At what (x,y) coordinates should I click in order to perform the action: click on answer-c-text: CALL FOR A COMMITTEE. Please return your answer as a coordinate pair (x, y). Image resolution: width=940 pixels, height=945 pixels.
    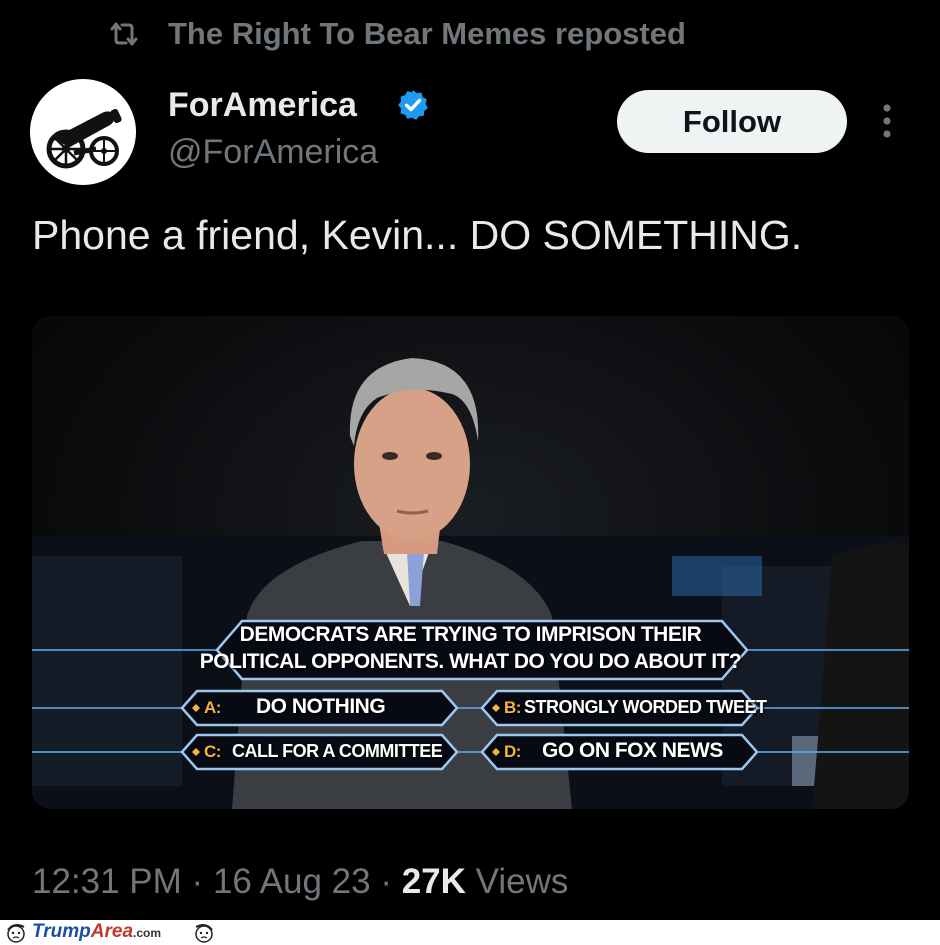
    Looking at the image, I should click on (337, 751).